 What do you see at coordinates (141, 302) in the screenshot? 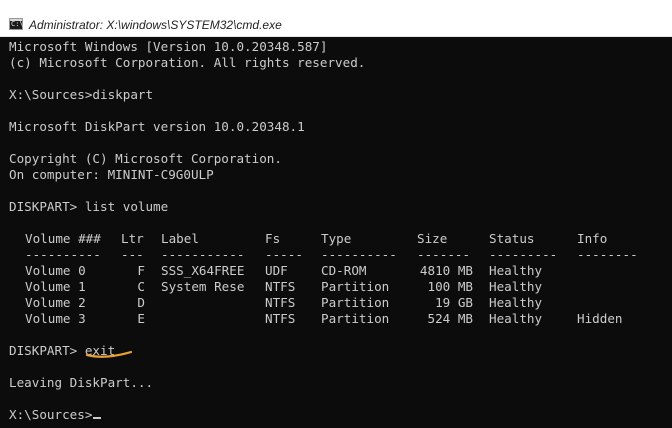
I see `ltr-cell: D` at bounding box center [141, 302].